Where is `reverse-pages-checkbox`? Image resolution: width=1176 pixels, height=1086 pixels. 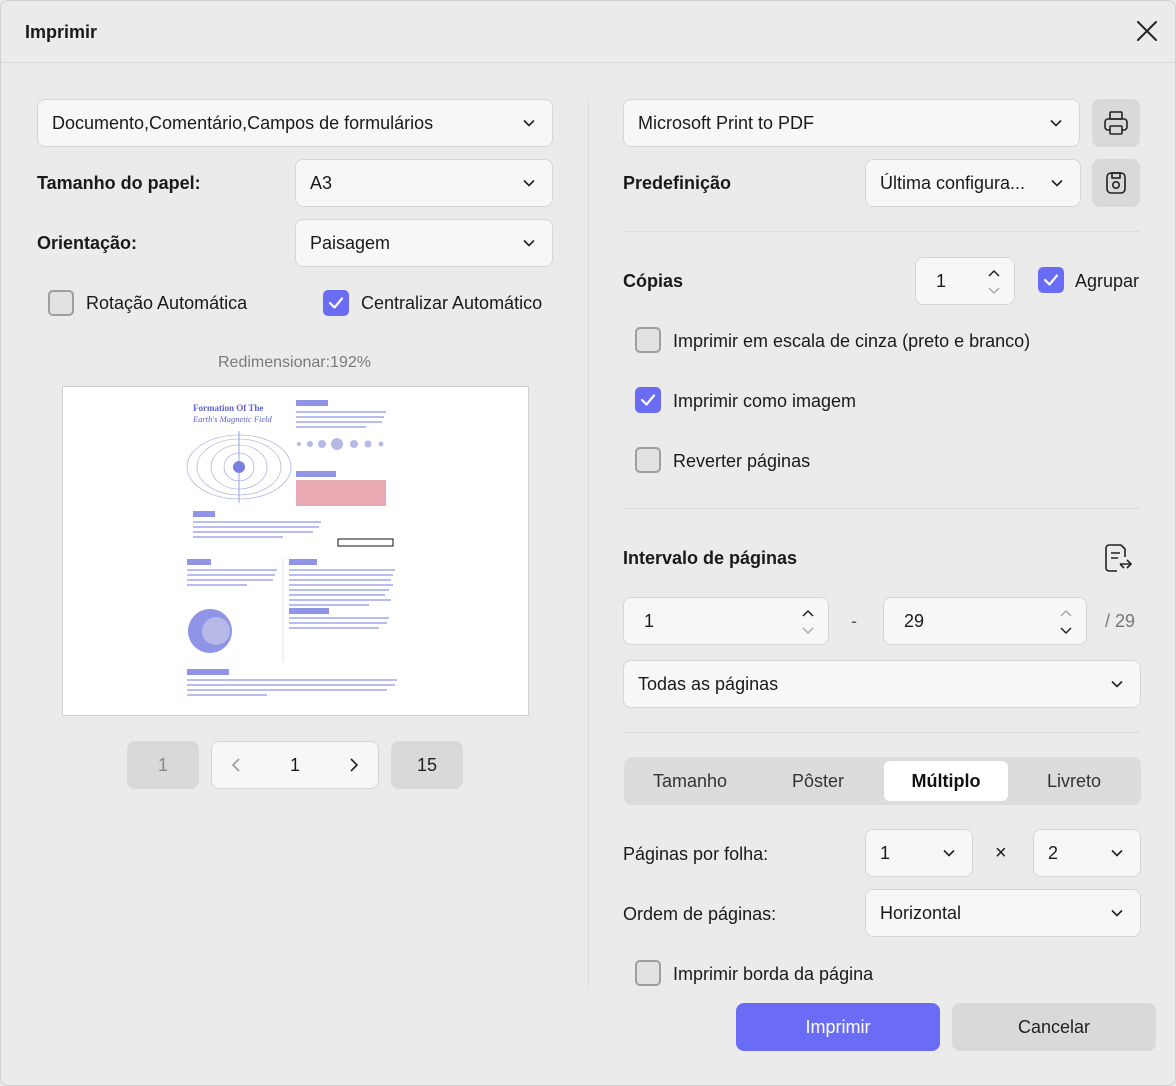
reverse-pages-checkbox is located at coordinates (648, 460).